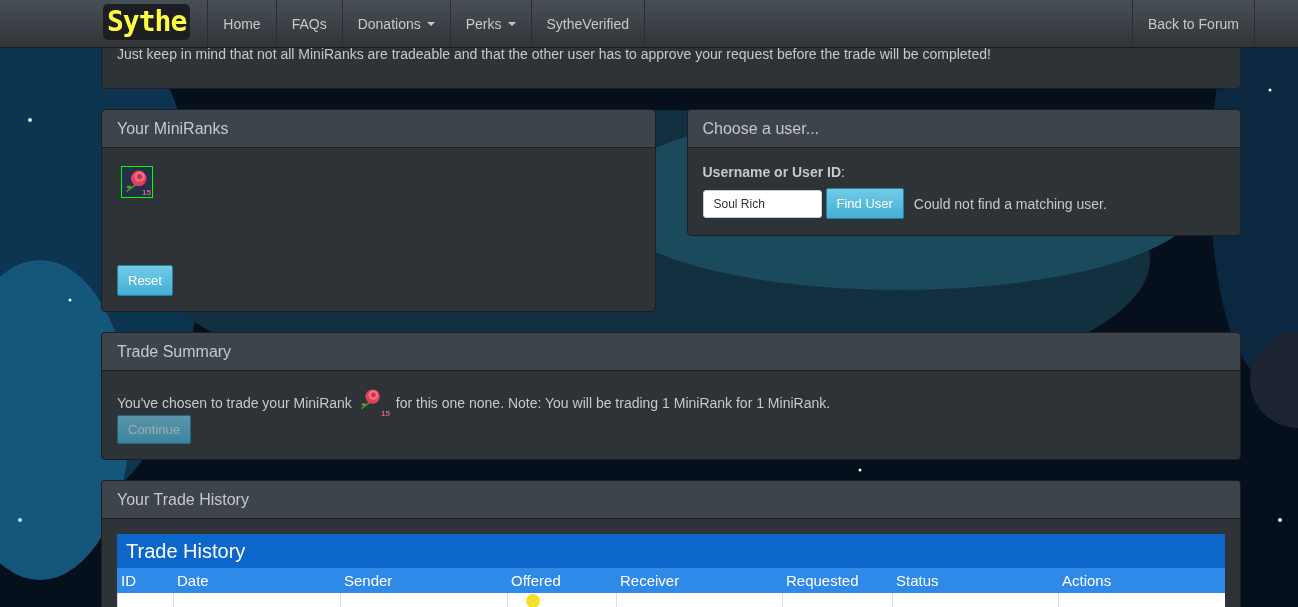 This screenshot has height=607, width=1298. What do you see at coordinates (308, 23) in the screenshot?
I see `nav-link: FAQs` at bounding box center [308, 23].